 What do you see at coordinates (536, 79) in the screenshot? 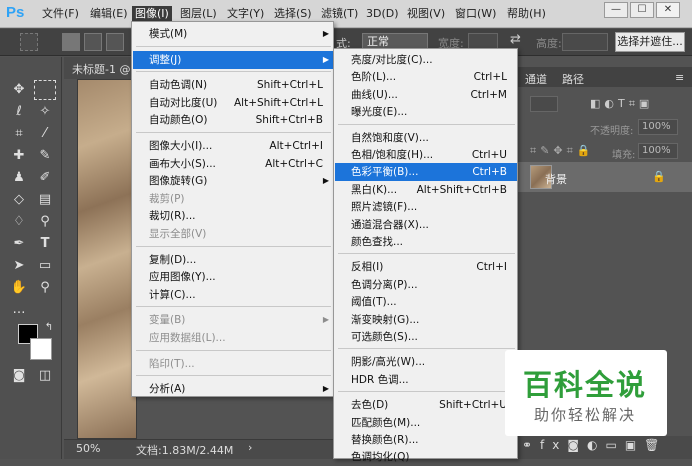
I see `tab-channels: 通道` at bounding box center [536, 79].